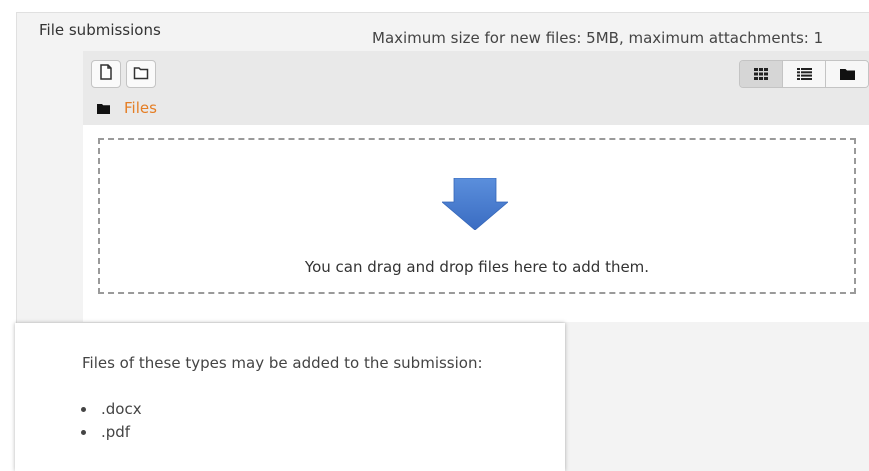 Image resolution: width=869 pixels, height=471 pixels. I want to click on file-type: .pdf, so click(116, 432).